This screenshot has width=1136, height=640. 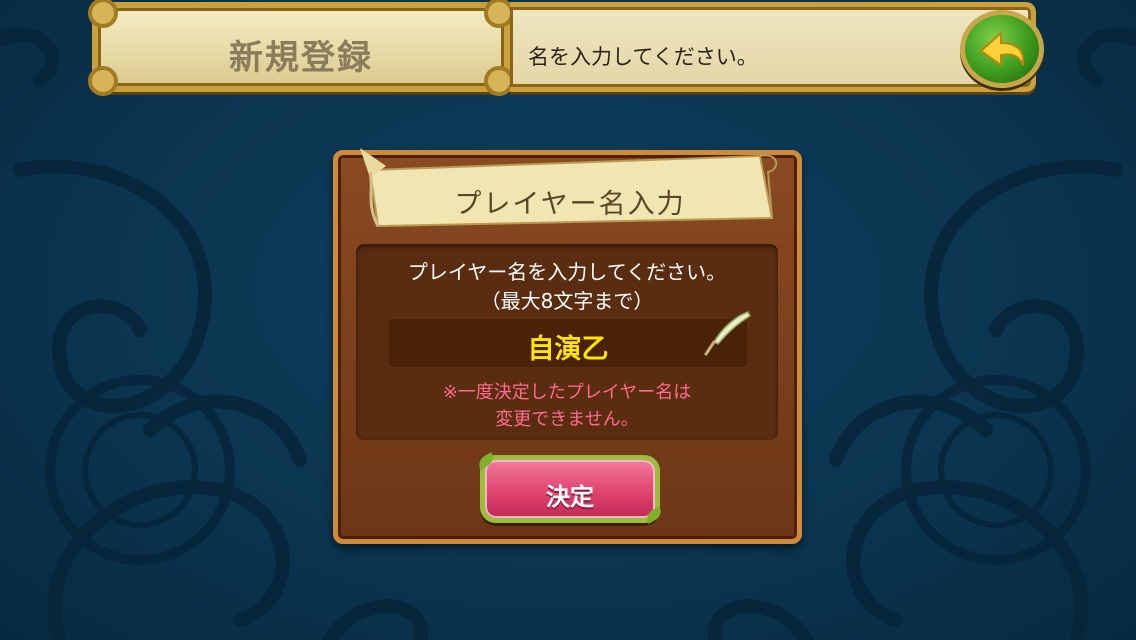 I want to click on warning-text: 変更できません。, so click(x=567, y=419).